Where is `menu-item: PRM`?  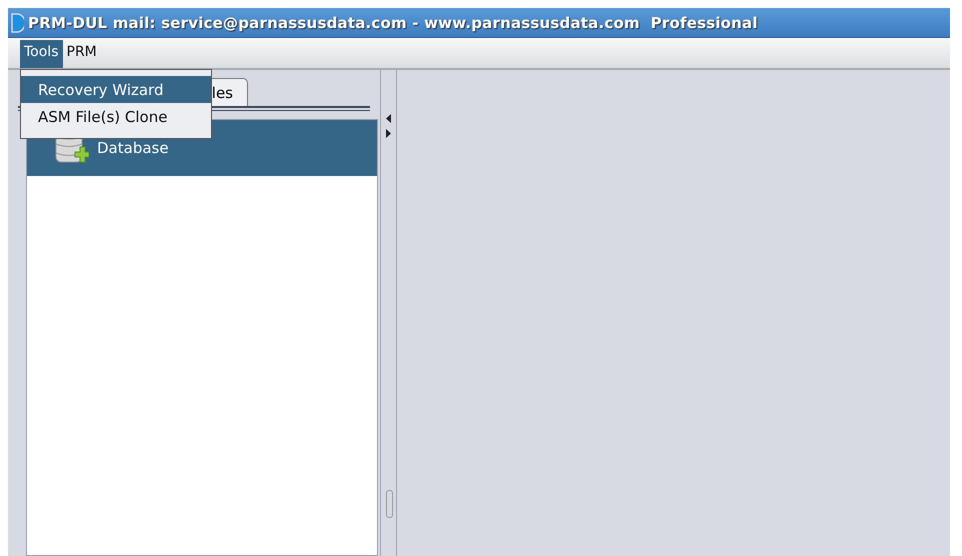 menu-item: PRM is located at coordinates (81, 54).